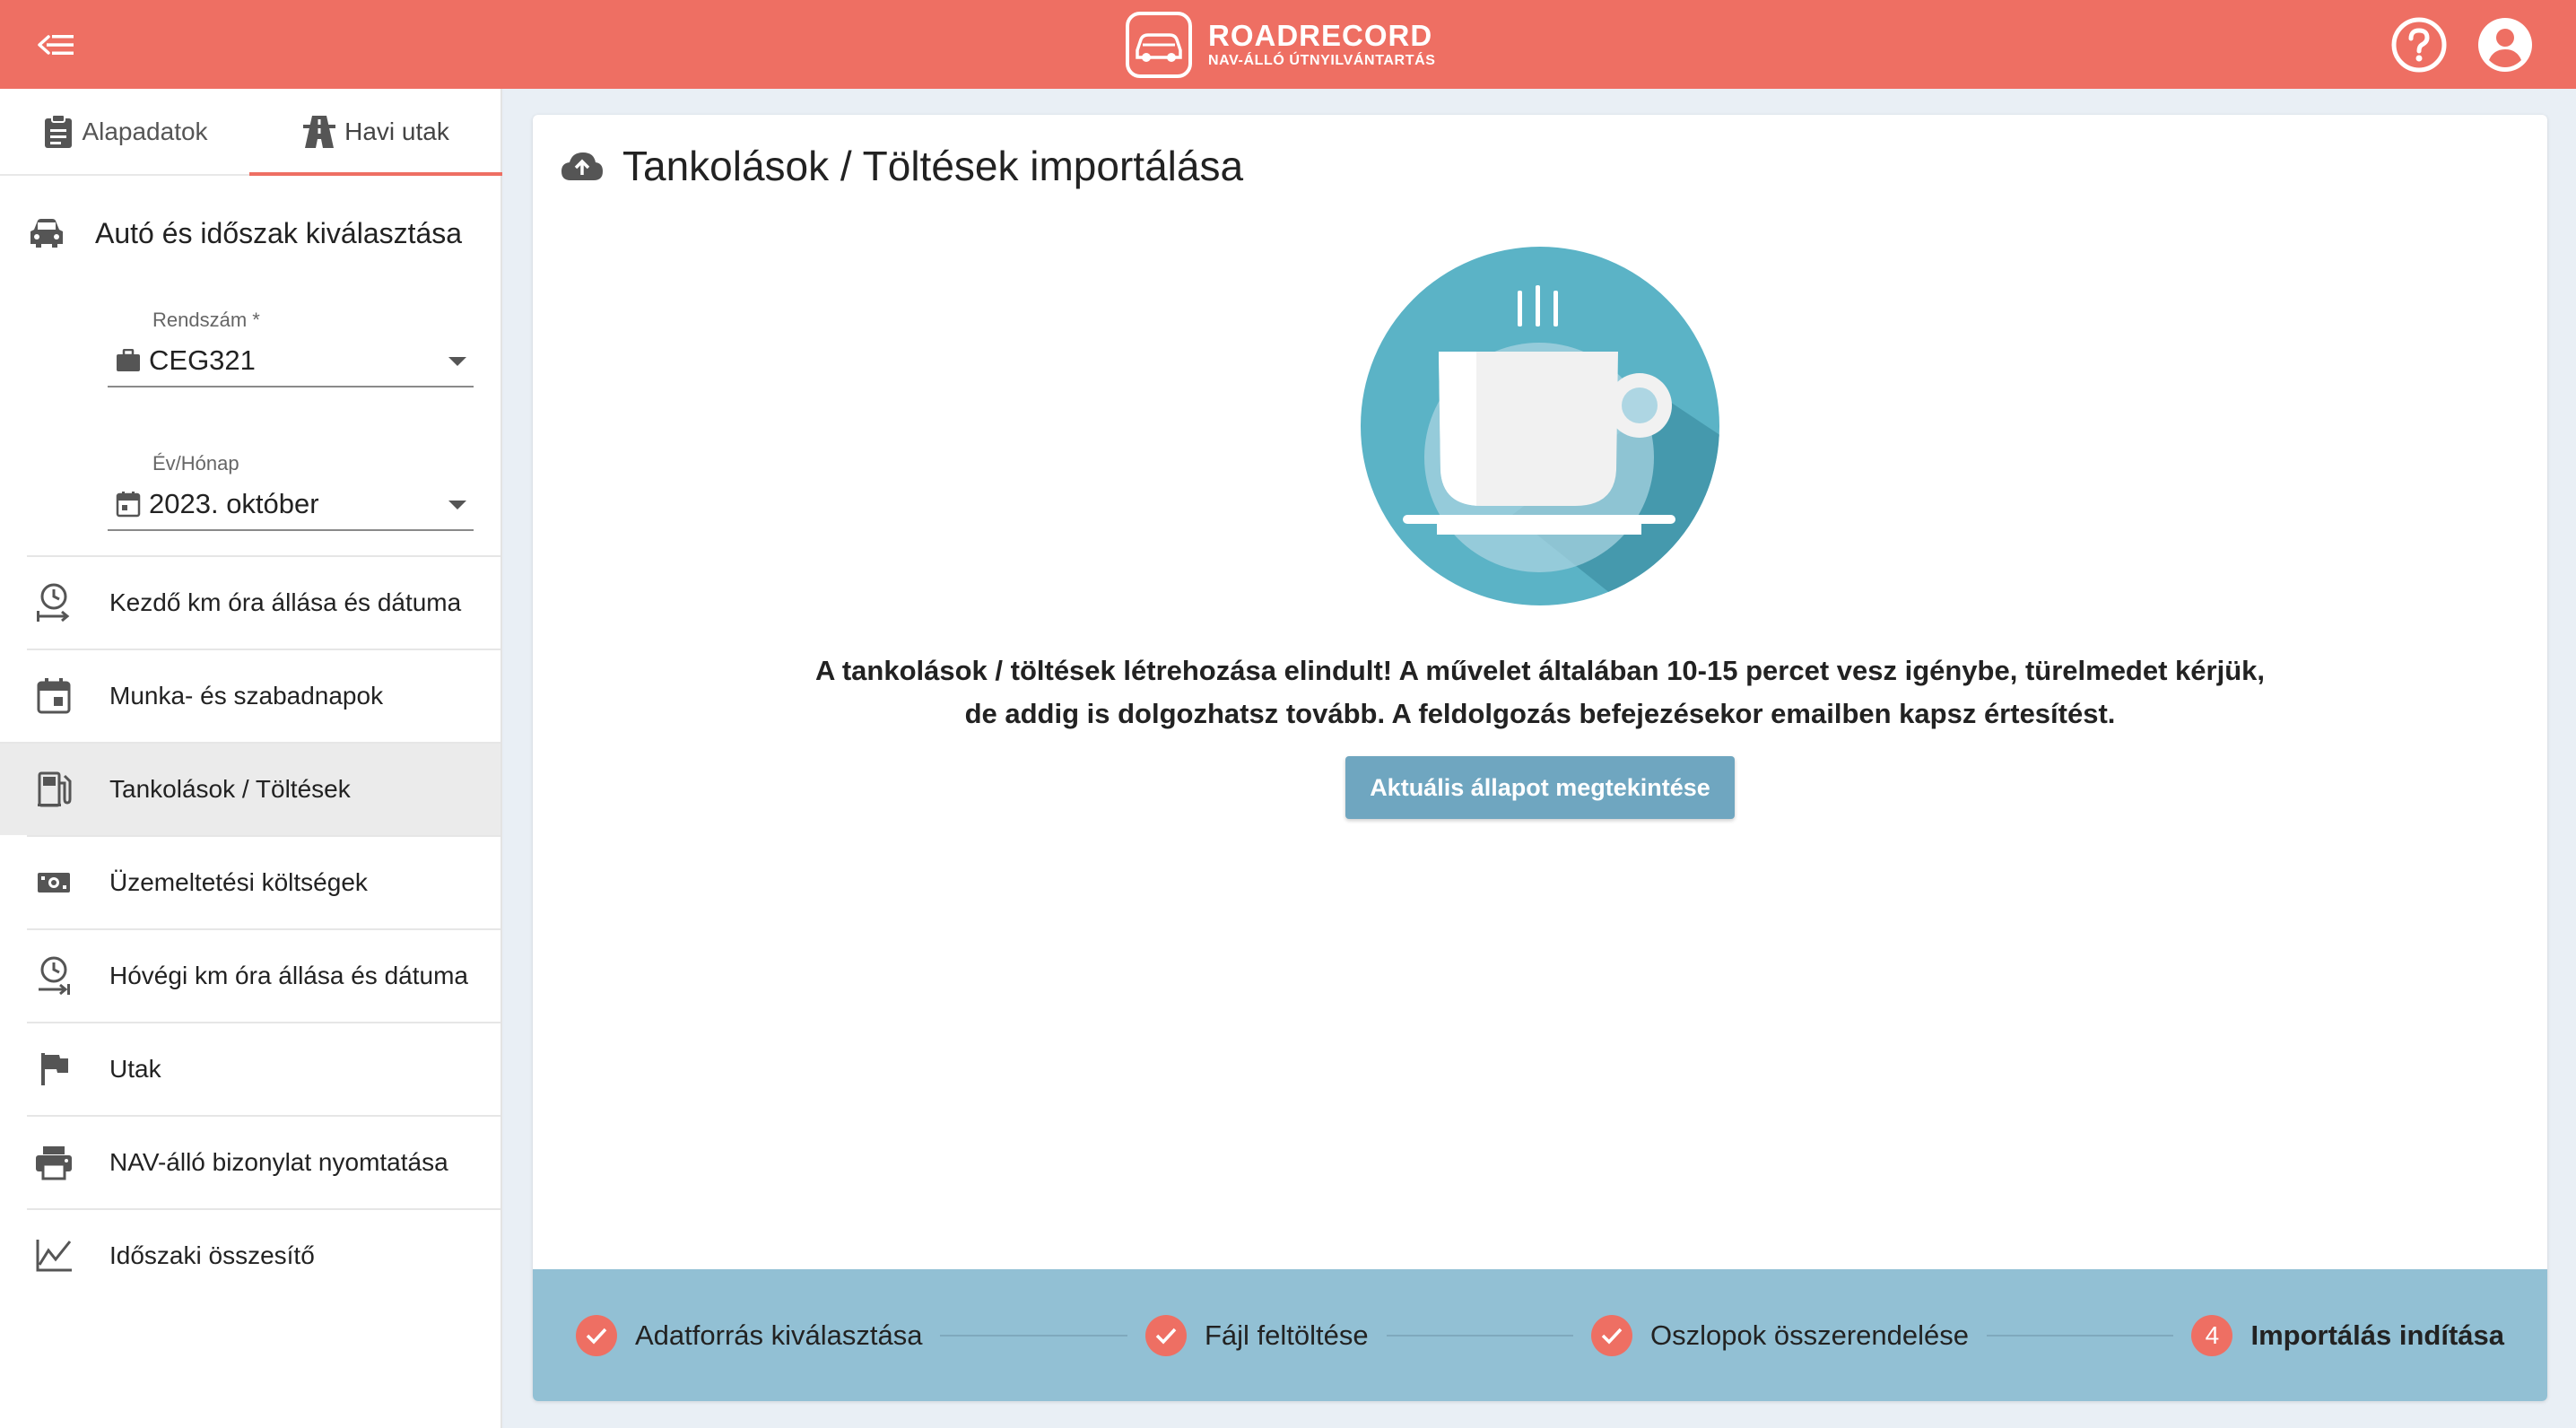  I want to click on plate-select-row: CEG321, so click(291, 361).